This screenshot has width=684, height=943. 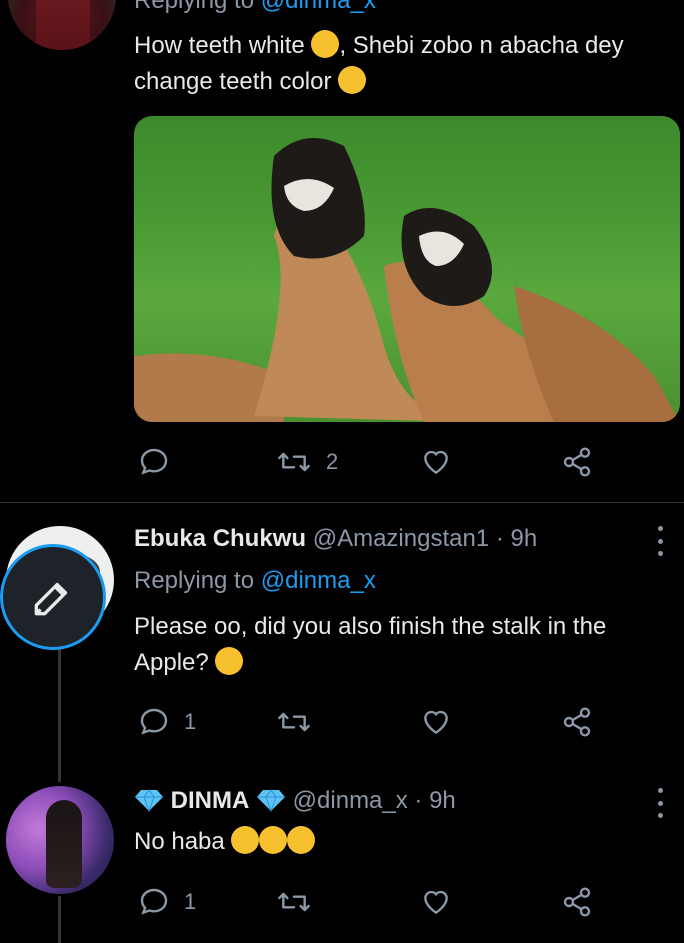 What do you see at coordinates (332, 461) in the screenshot?
I see `retweet-count: 2` at bounding box center [332, 461].